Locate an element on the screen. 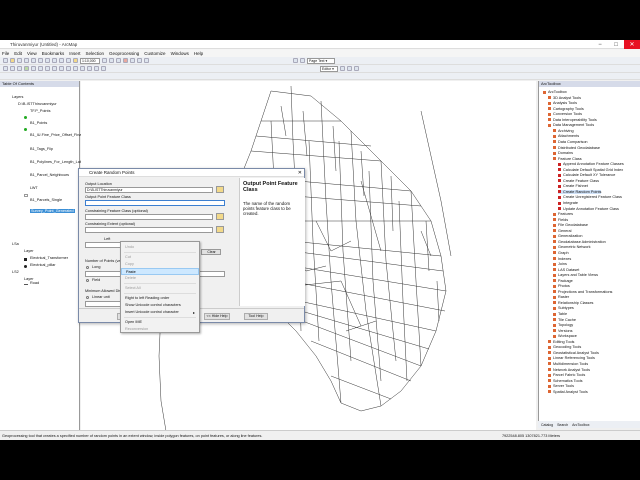  straight-segment-icon is located at coordinates (356, 68).